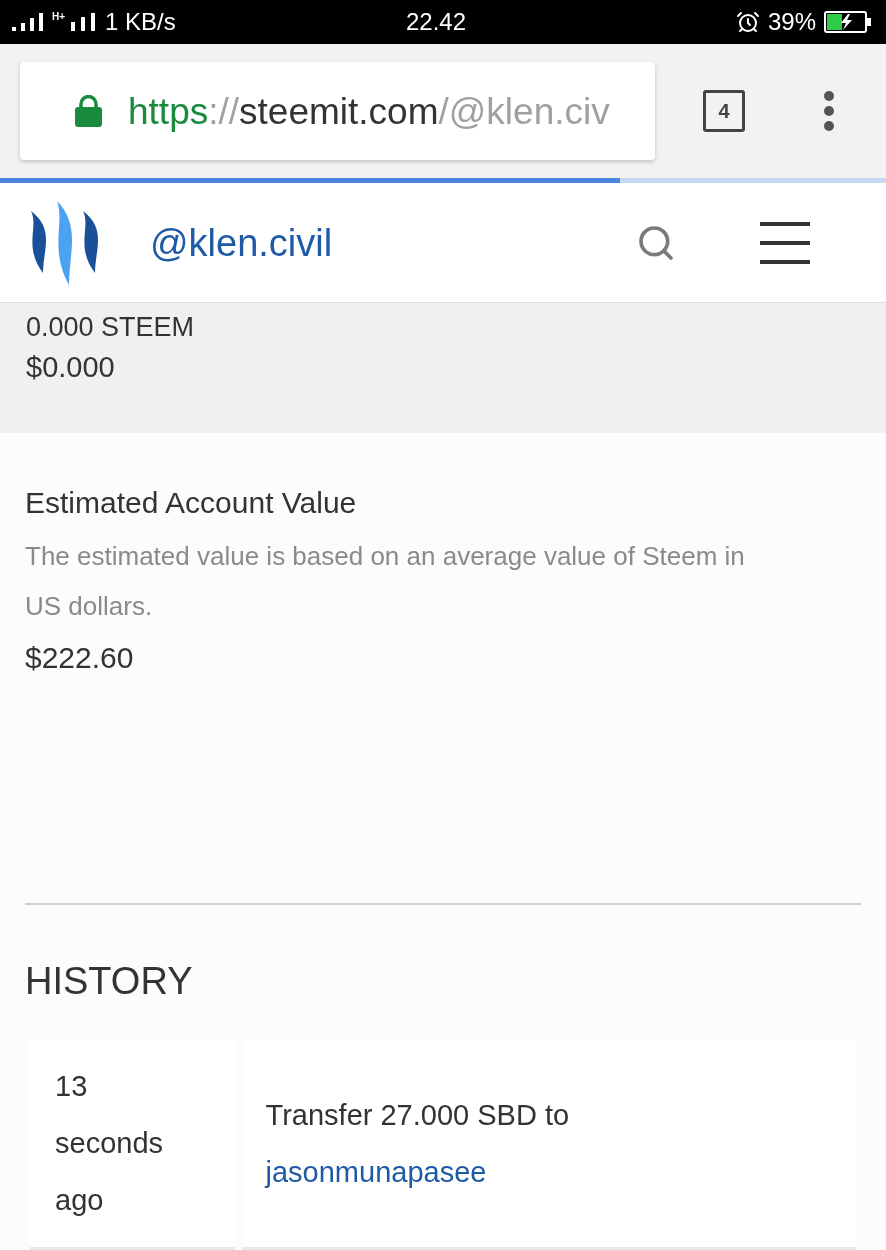 Image resolution: width=886 pixels, height=1250 pixels. I want to click on account-value: $222.60, so click(80, 658).